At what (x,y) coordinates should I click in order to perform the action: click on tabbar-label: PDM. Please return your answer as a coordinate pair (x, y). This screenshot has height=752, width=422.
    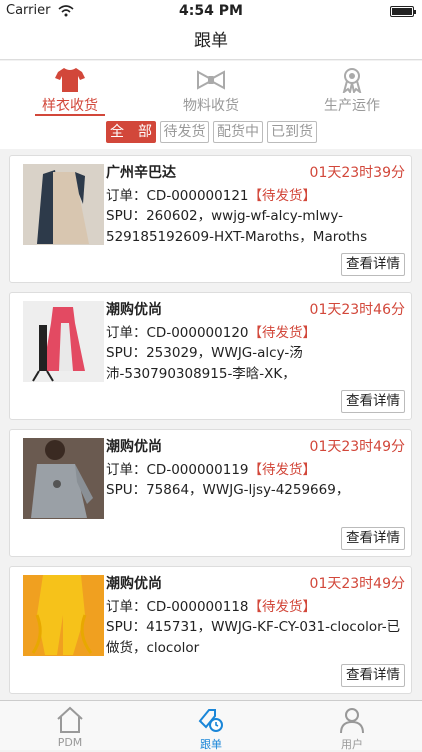
    Looking at the image, I should click on (70, 742).